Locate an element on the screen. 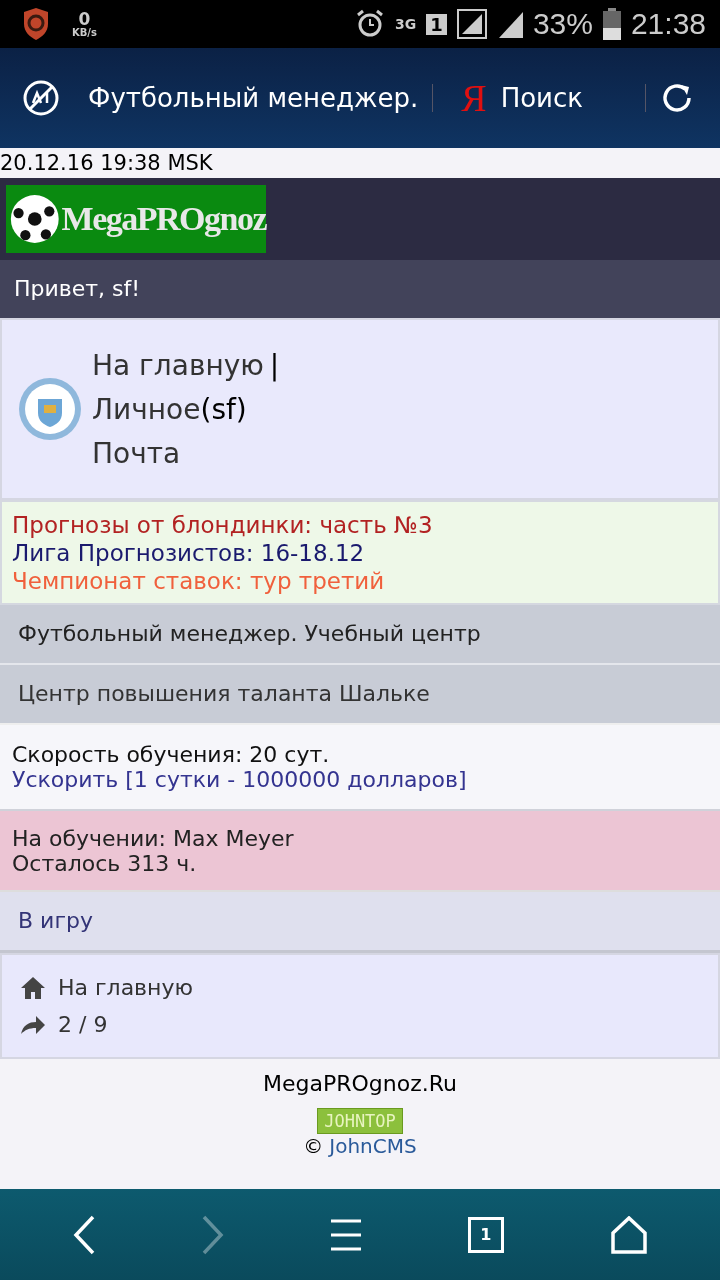  remaining-time: Осталось 313 ч. is located at coordinates (105, 863).